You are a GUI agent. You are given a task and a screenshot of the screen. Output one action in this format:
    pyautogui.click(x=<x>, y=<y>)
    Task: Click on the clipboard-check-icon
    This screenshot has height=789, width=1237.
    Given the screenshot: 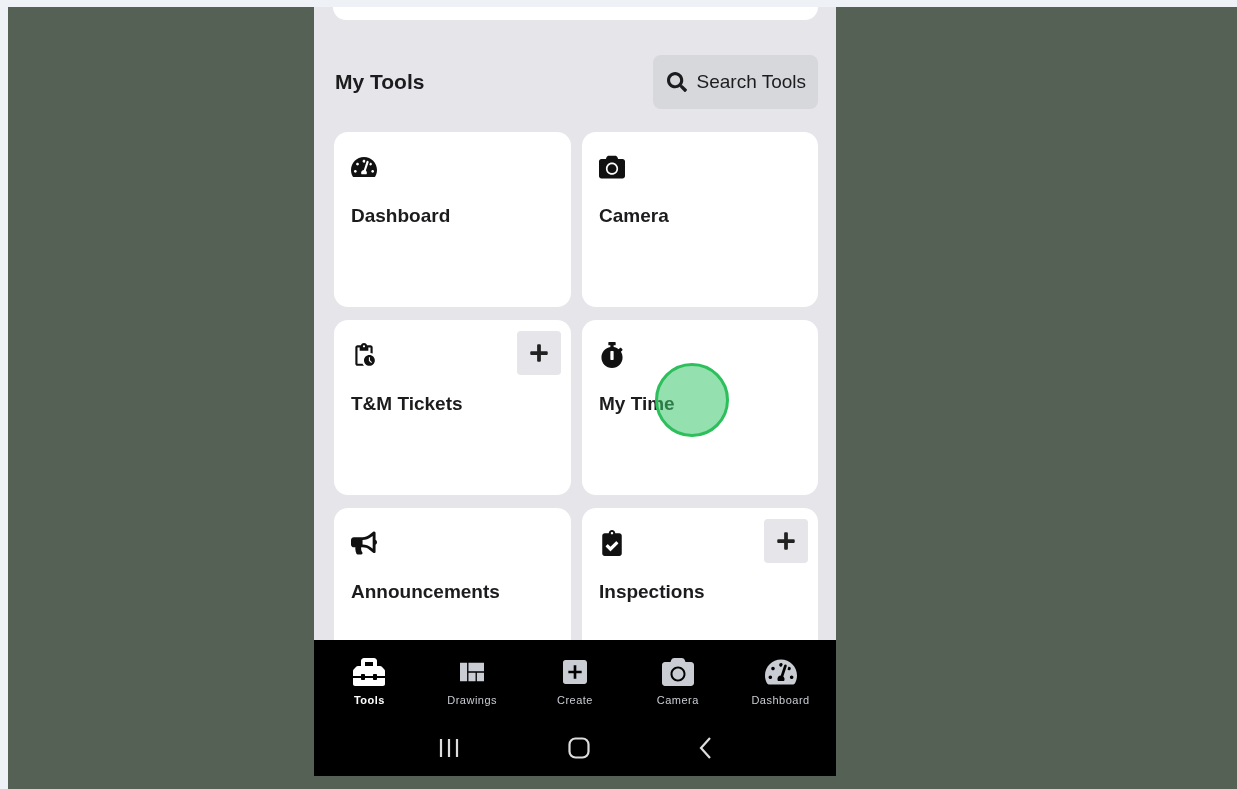 What is the action you would take?
    pyautogui.click(x=612, y=543)
    